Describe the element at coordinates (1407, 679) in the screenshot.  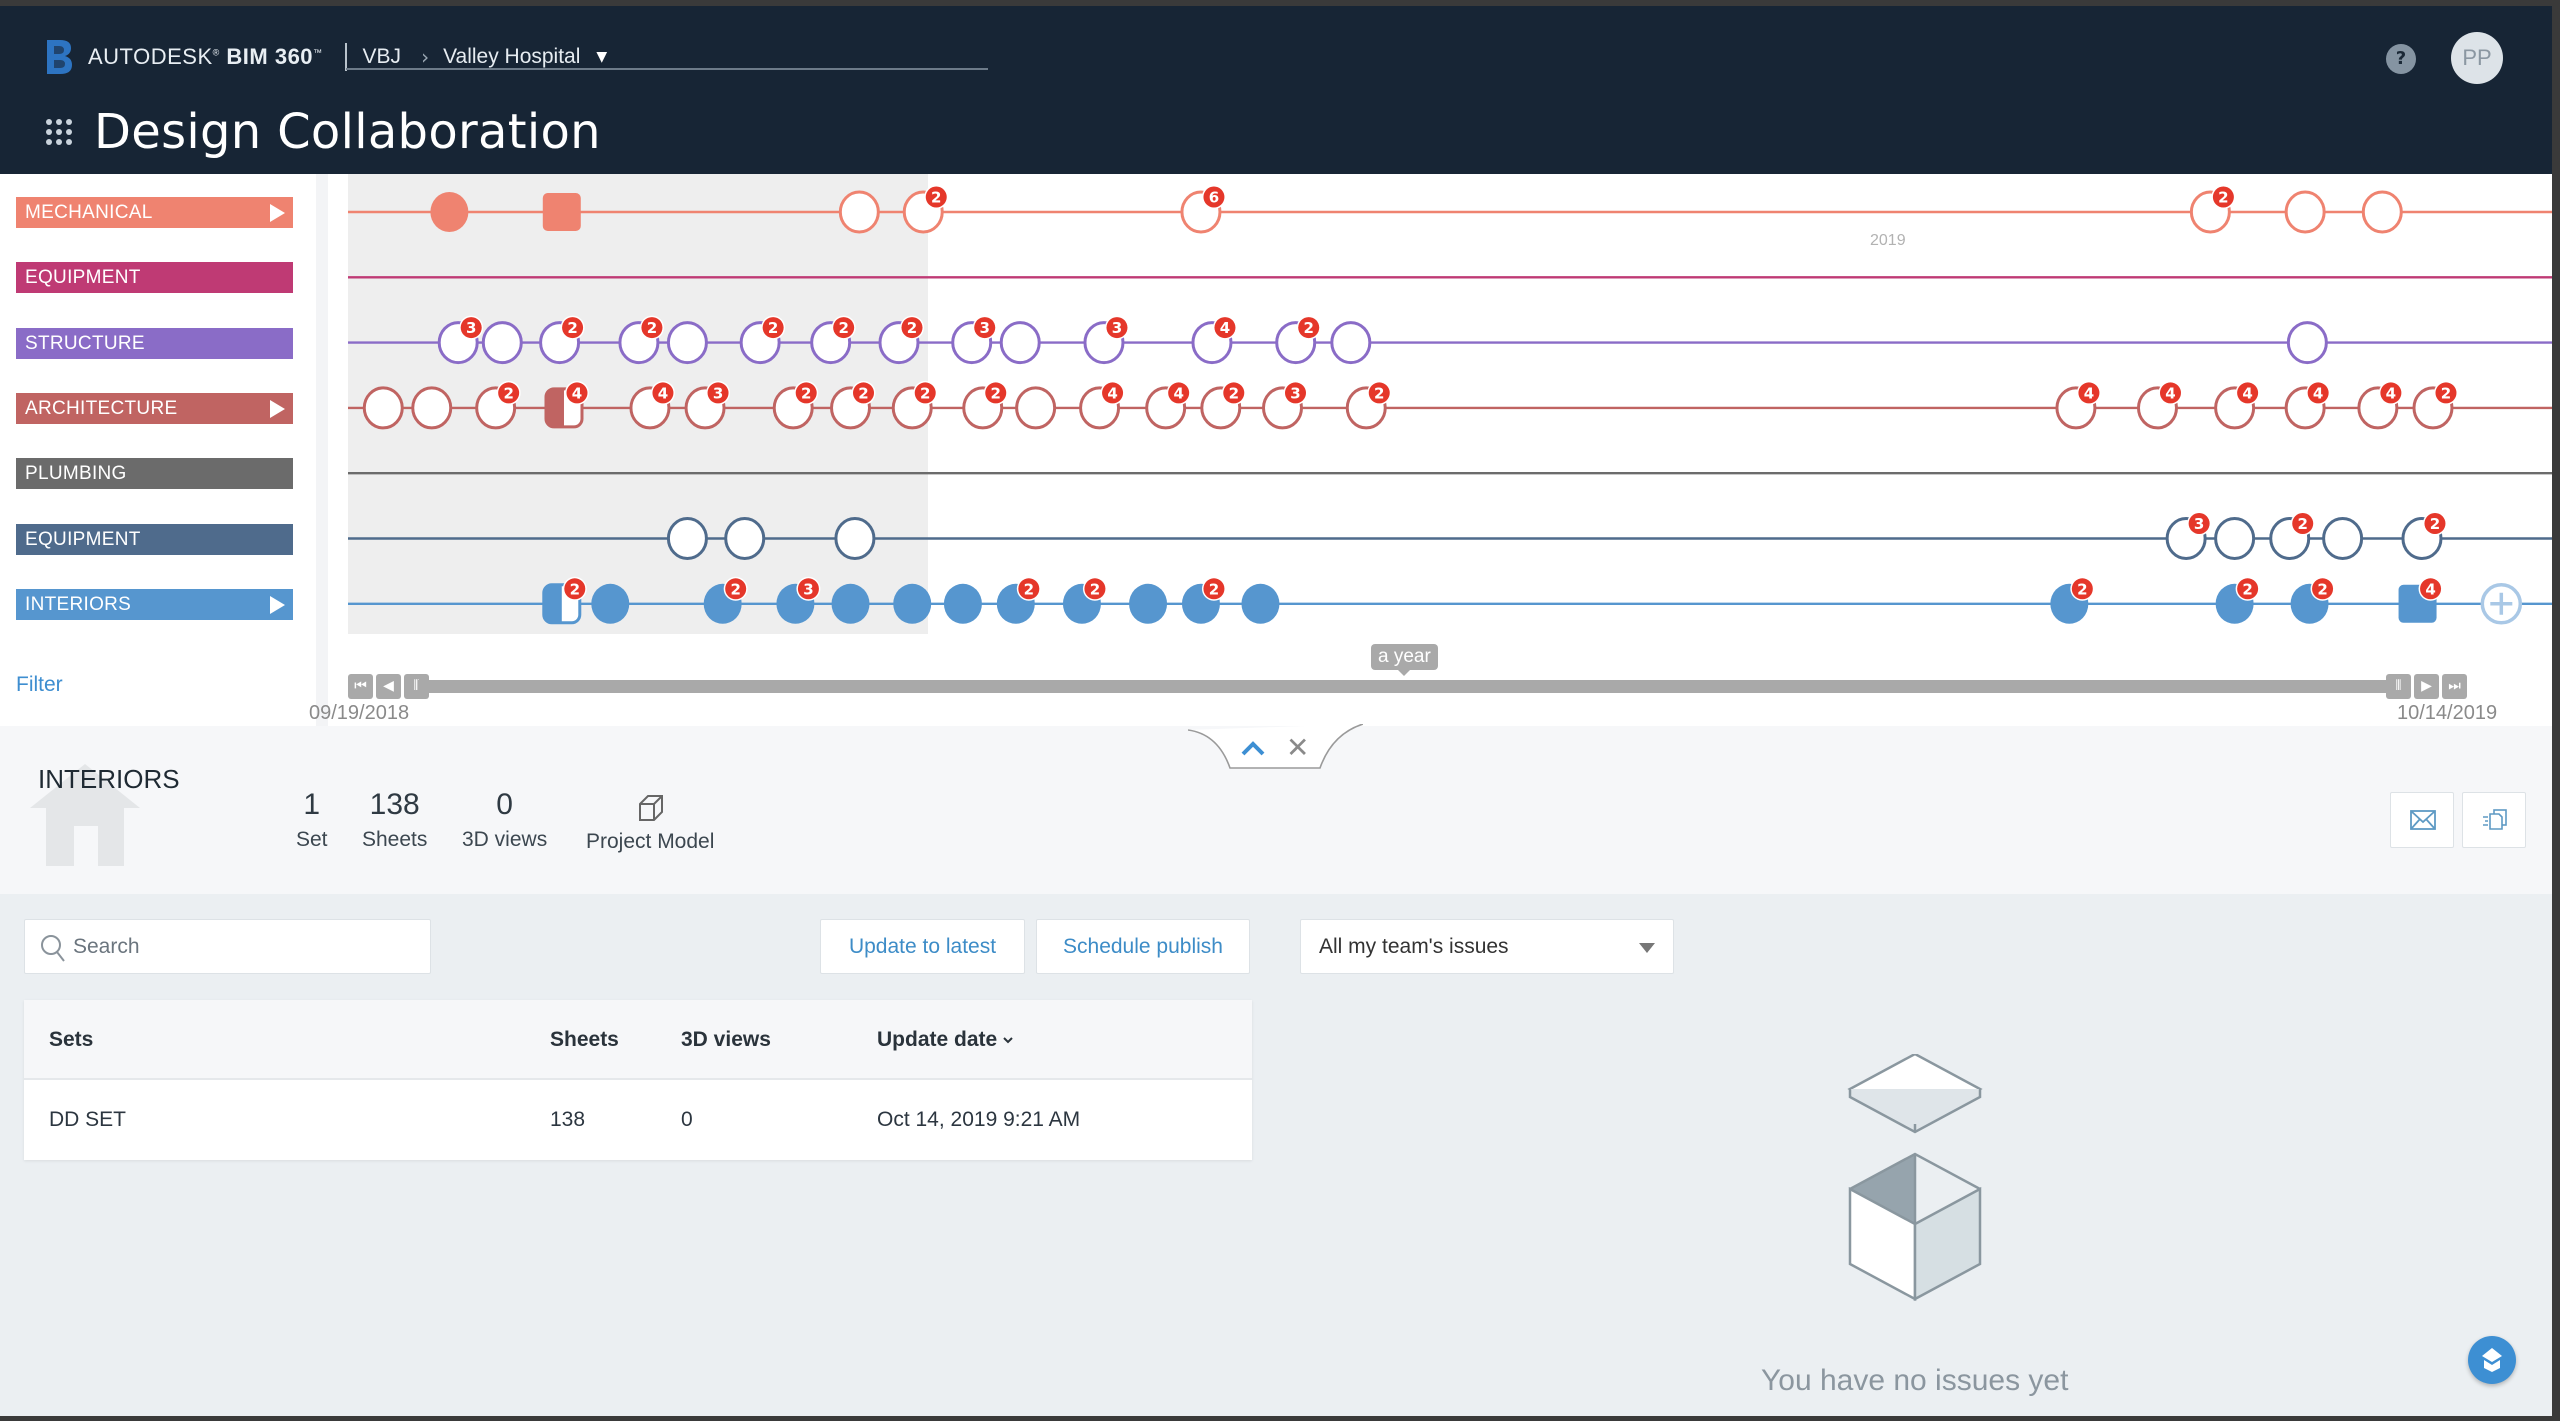
I see `timeline-scrubber: ⏮ ◀ ⦀ a year ⦀ ▶ ⏭` at that location.